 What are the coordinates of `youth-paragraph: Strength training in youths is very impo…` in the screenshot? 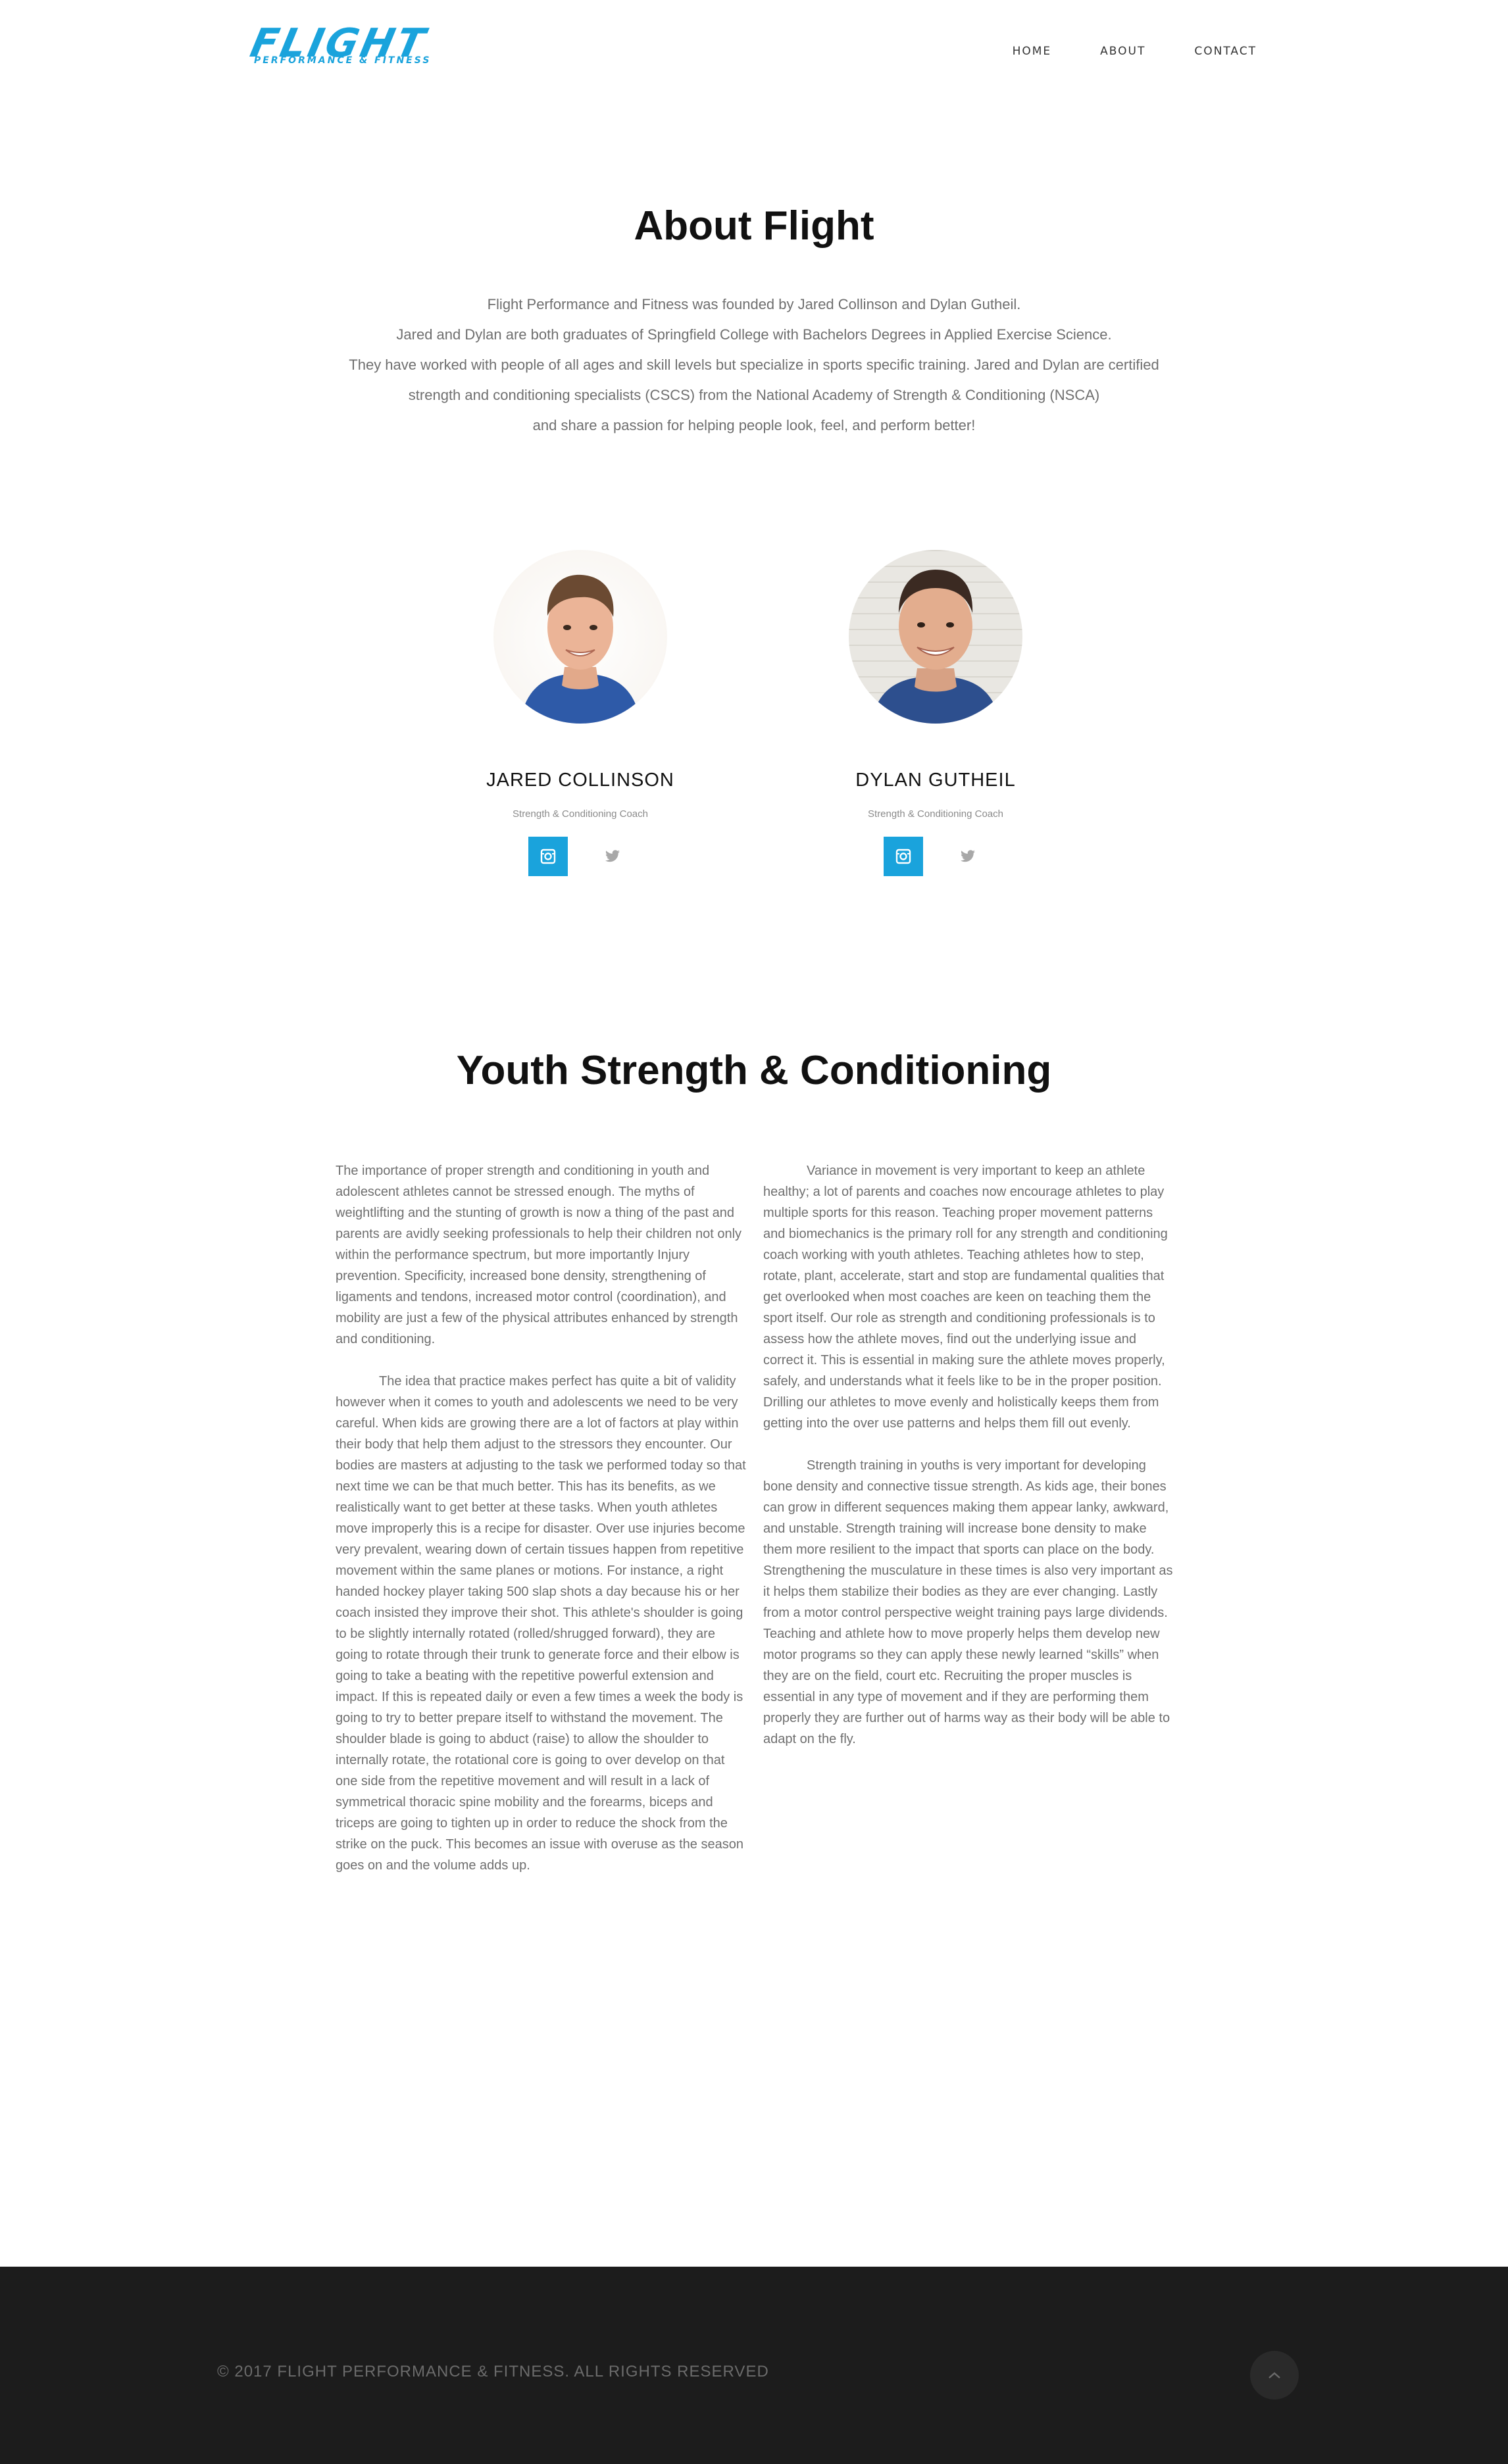 It's located at (968, 1602).